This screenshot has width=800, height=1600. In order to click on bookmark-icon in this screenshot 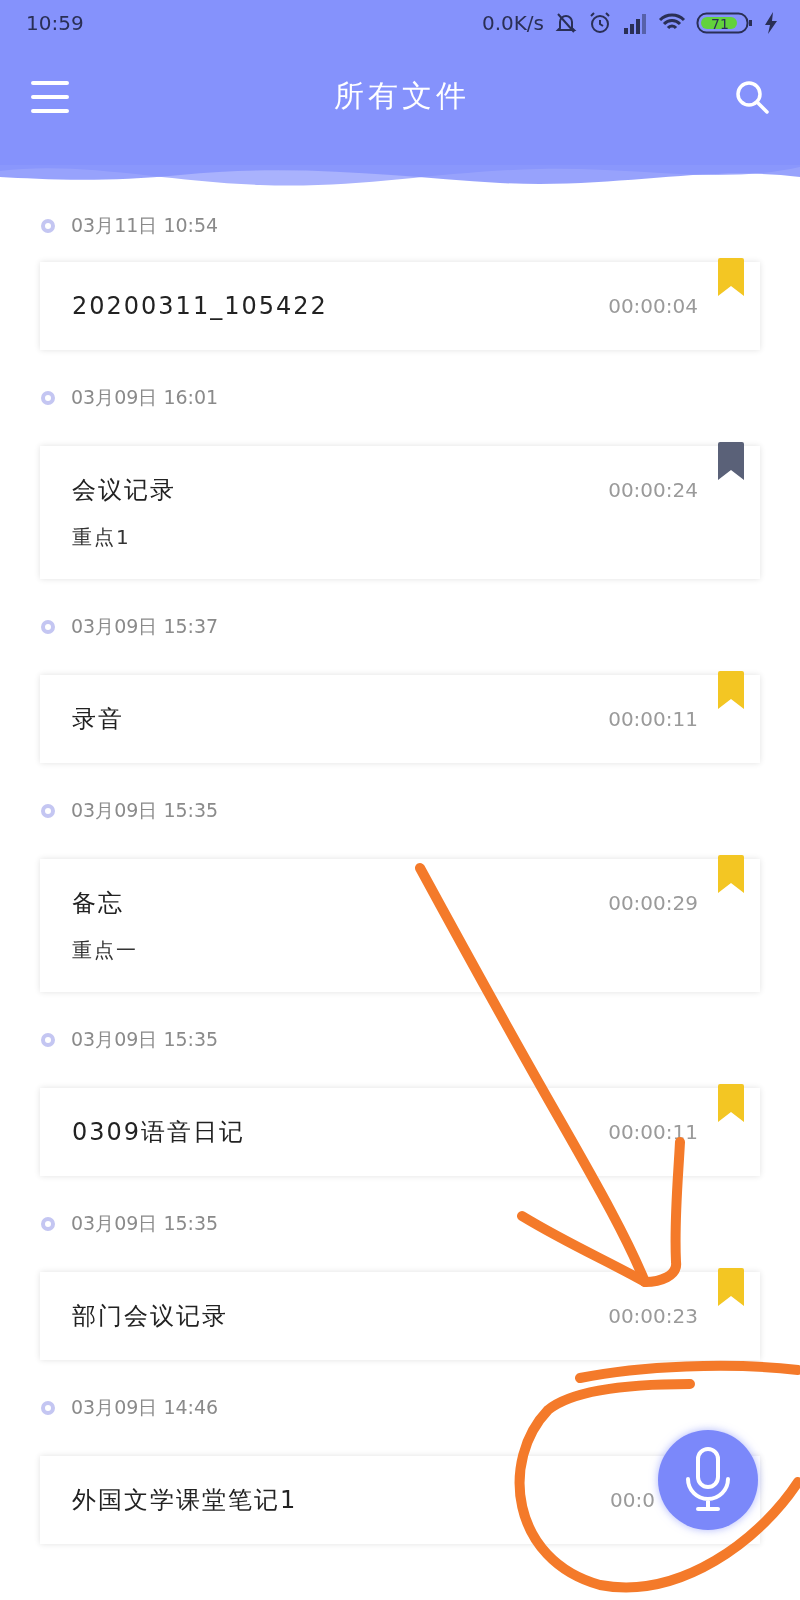, I will do `click(731, 461)`.